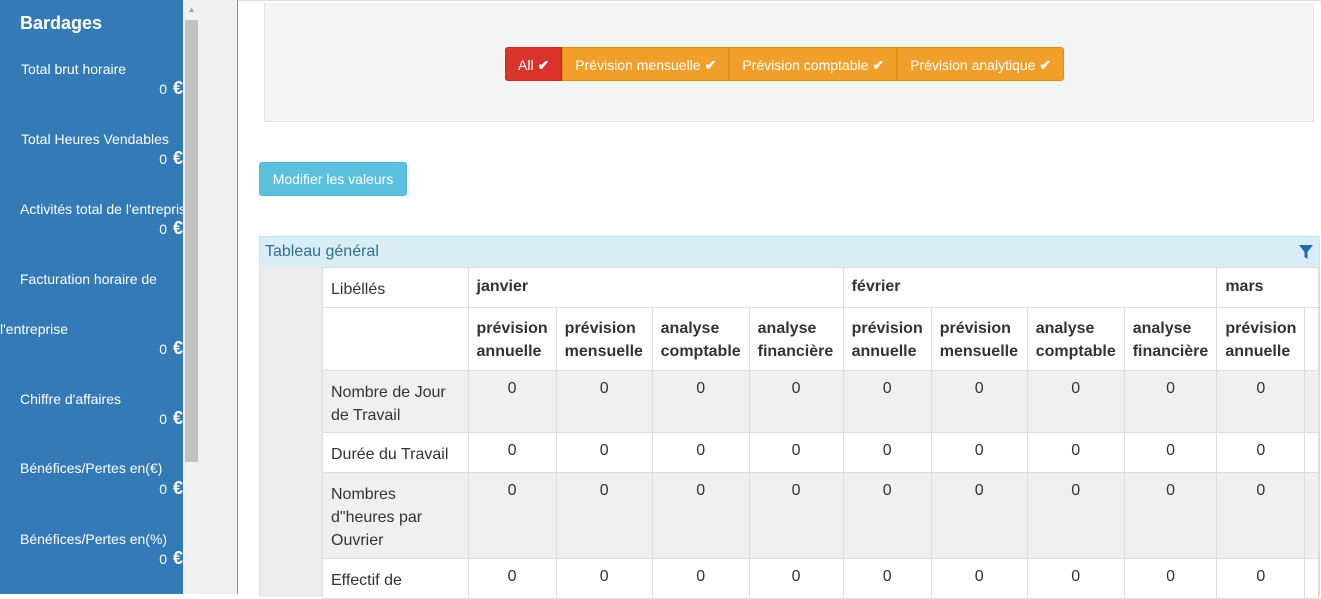 The image size is (1321, 599). Describe the element at coordinates (218, 297) in the screenshot. I see `content-gutter` at that location.